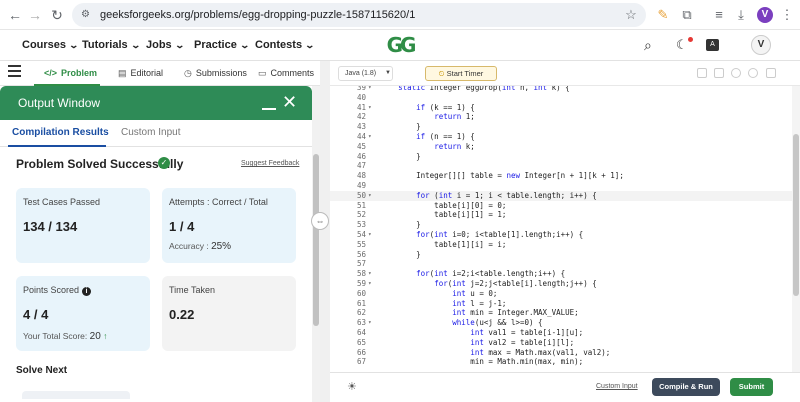 Image resolution: width=800 pixels, height=402 pixels. Describe the element at coordinates (648, 45) in the screenshot. I see `search-icon: ⌕` at that location.